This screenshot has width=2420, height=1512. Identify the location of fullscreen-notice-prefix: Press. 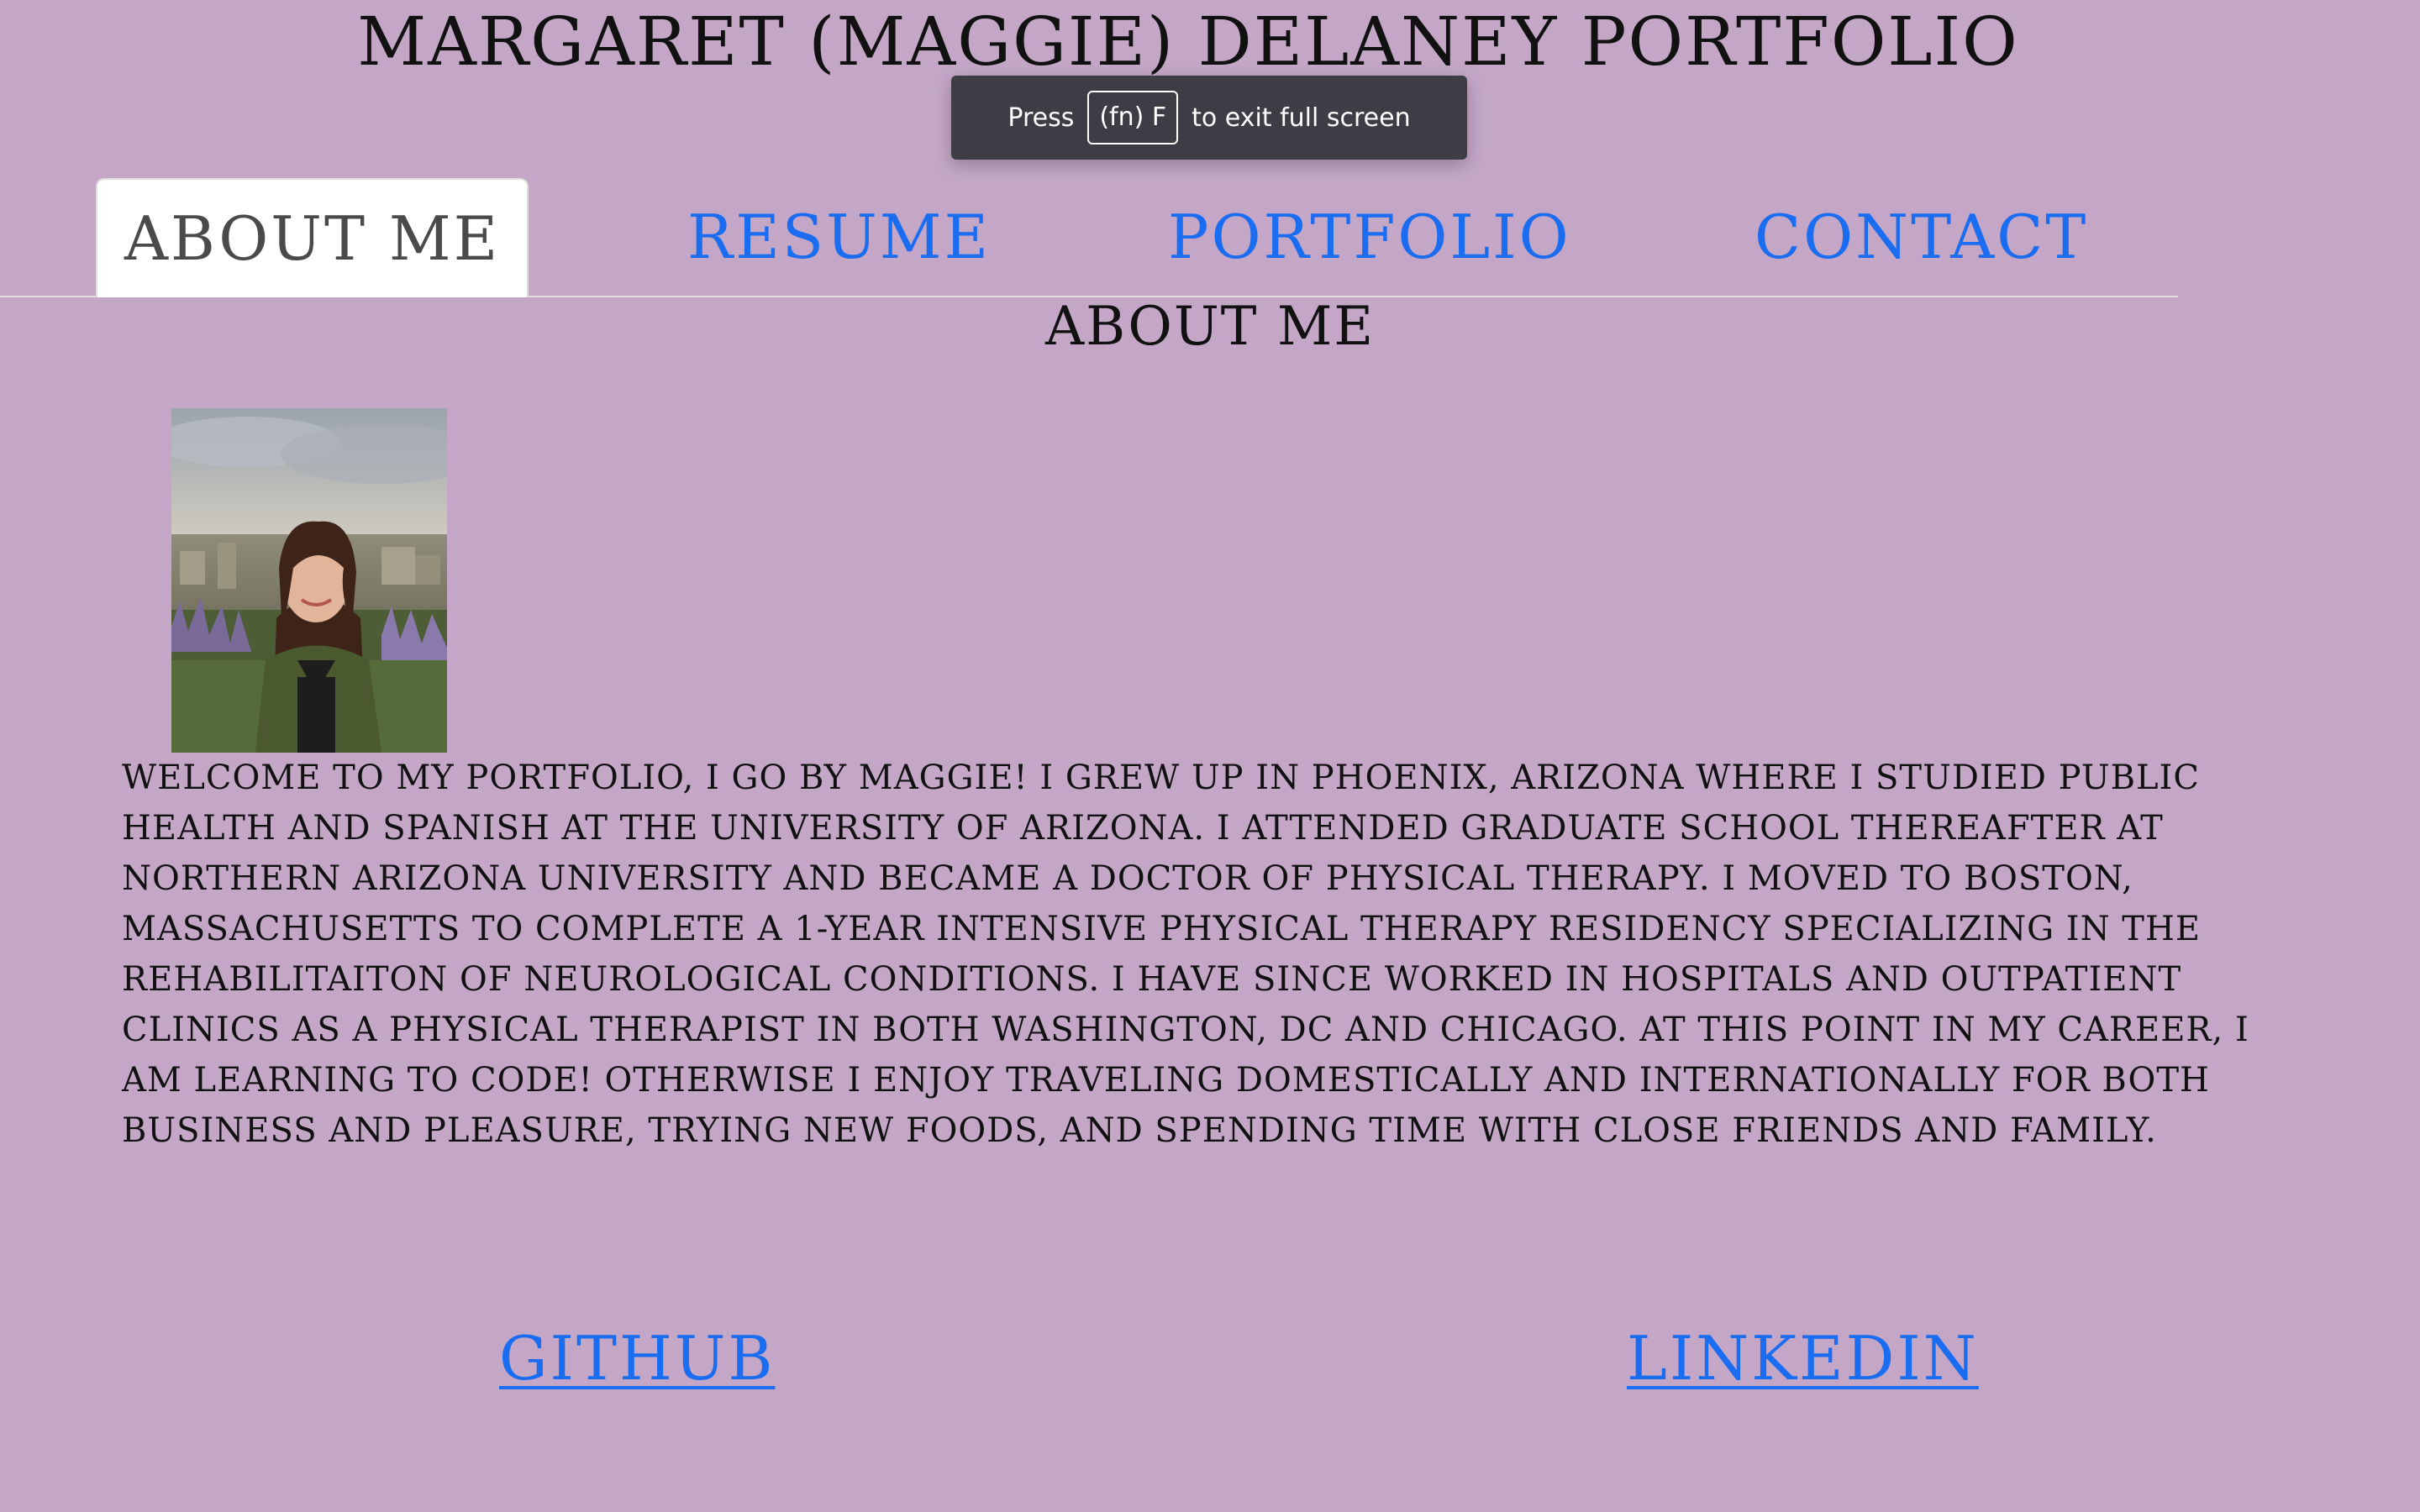
(1041, 117).